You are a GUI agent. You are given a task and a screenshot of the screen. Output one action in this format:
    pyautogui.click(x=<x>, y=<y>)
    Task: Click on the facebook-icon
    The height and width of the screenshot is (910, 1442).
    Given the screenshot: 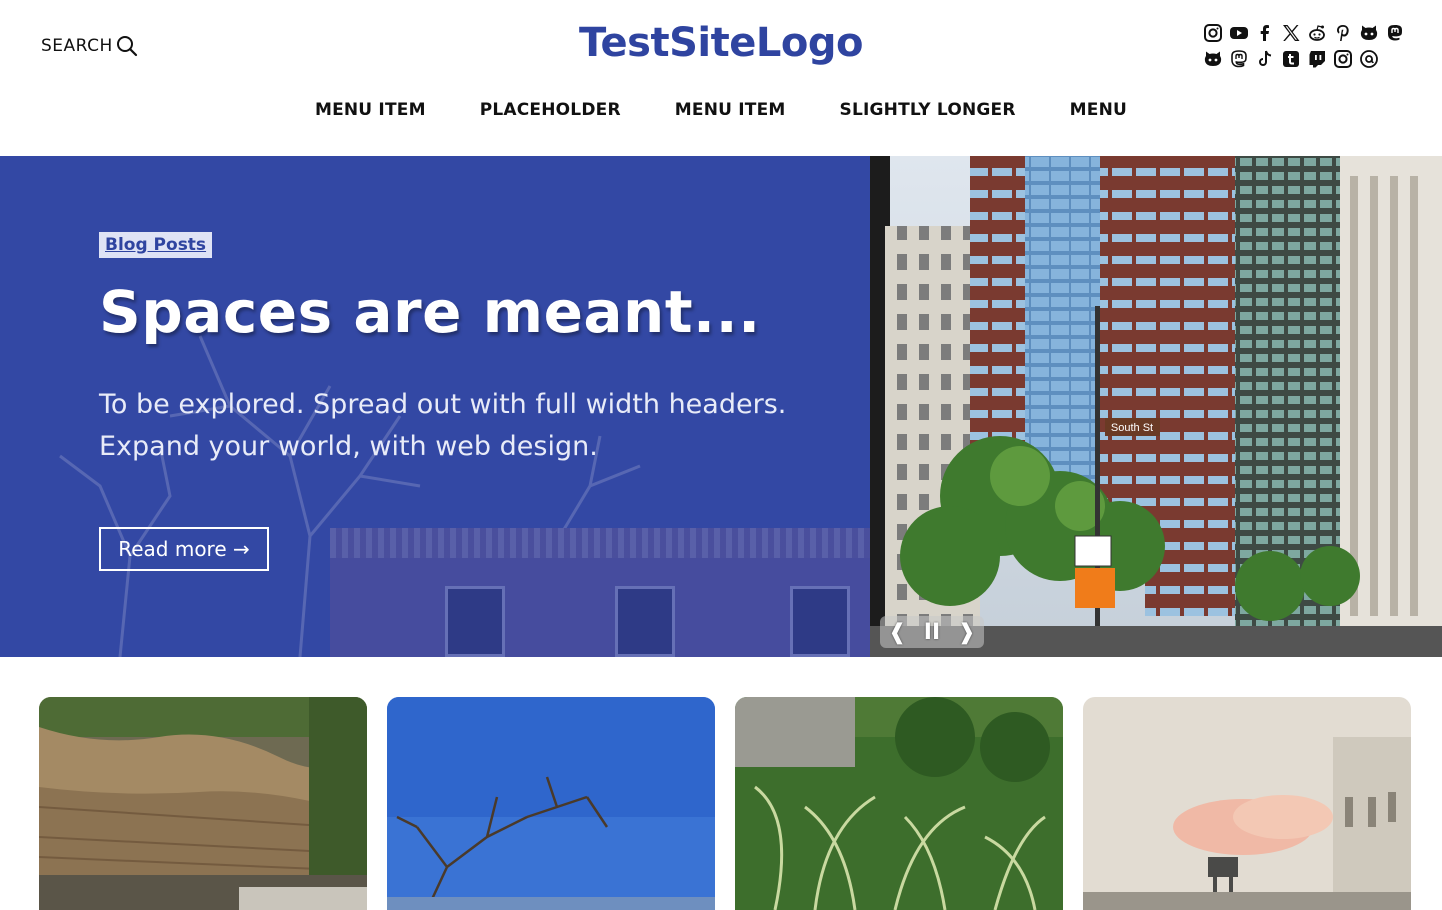 What is the action you would take?
    pyautogui.click(x=1265, y=33)
    